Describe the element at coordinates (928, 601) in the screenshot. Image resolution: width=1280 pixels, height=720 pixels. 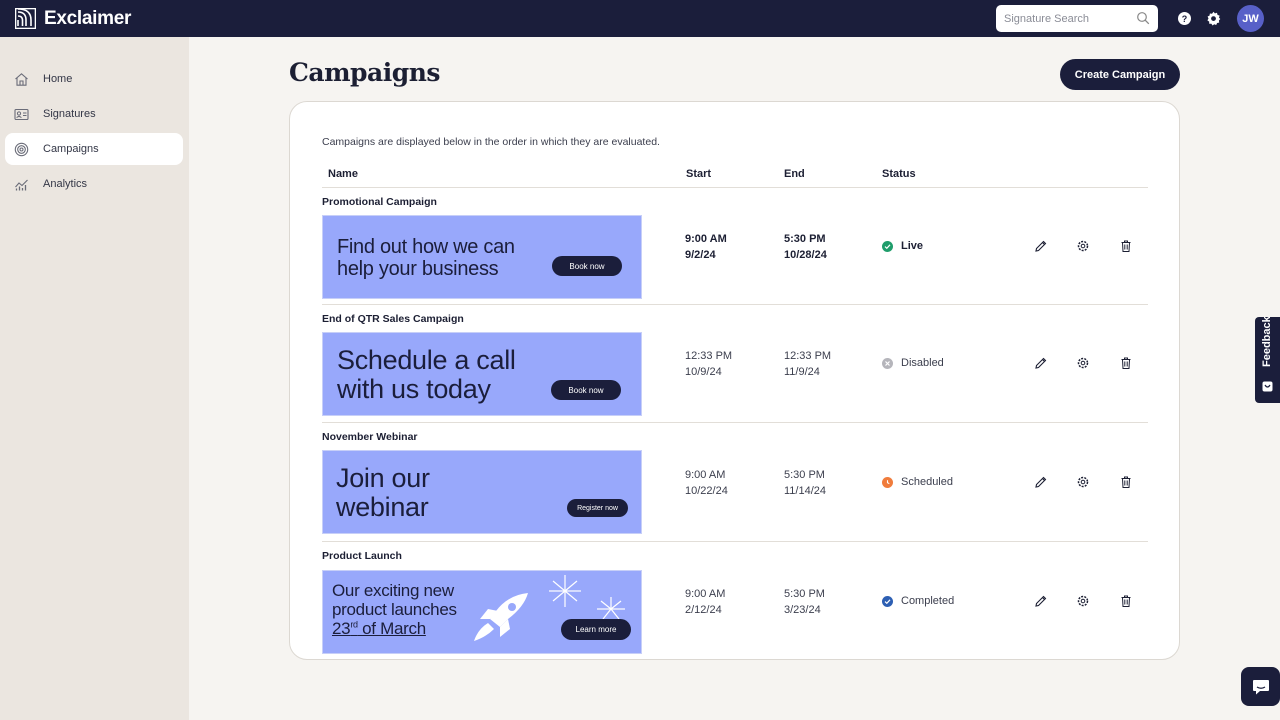
I see `status-label: Completed` at that location.